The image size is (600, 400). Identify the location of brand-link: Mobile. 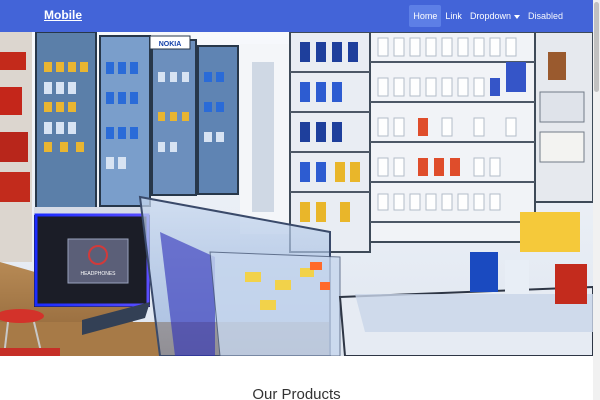
(63, 15).